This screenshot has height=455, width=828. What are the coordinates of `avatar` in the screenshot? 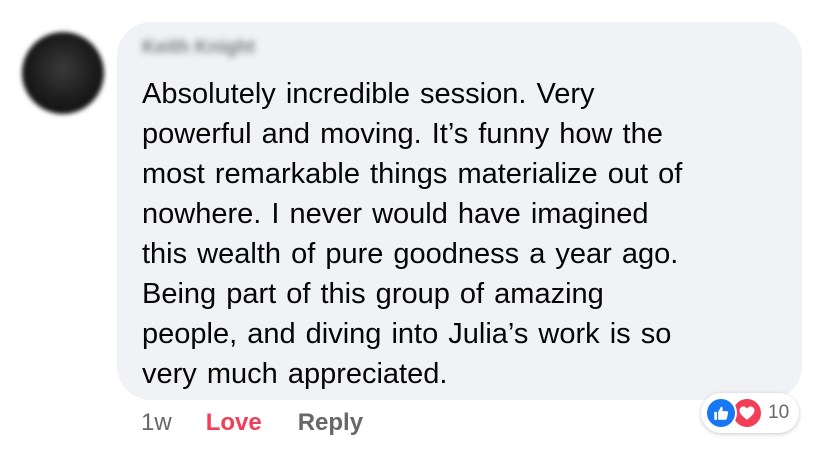 It's located at (63, 73).